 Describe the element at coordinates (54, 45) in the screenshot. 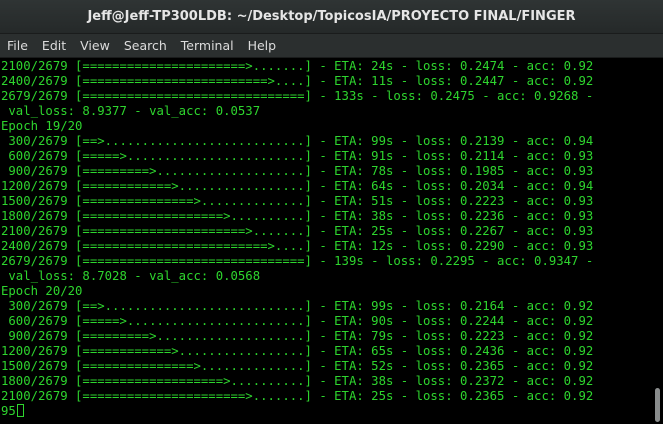

I see `menu-edit: Edit` at that location.